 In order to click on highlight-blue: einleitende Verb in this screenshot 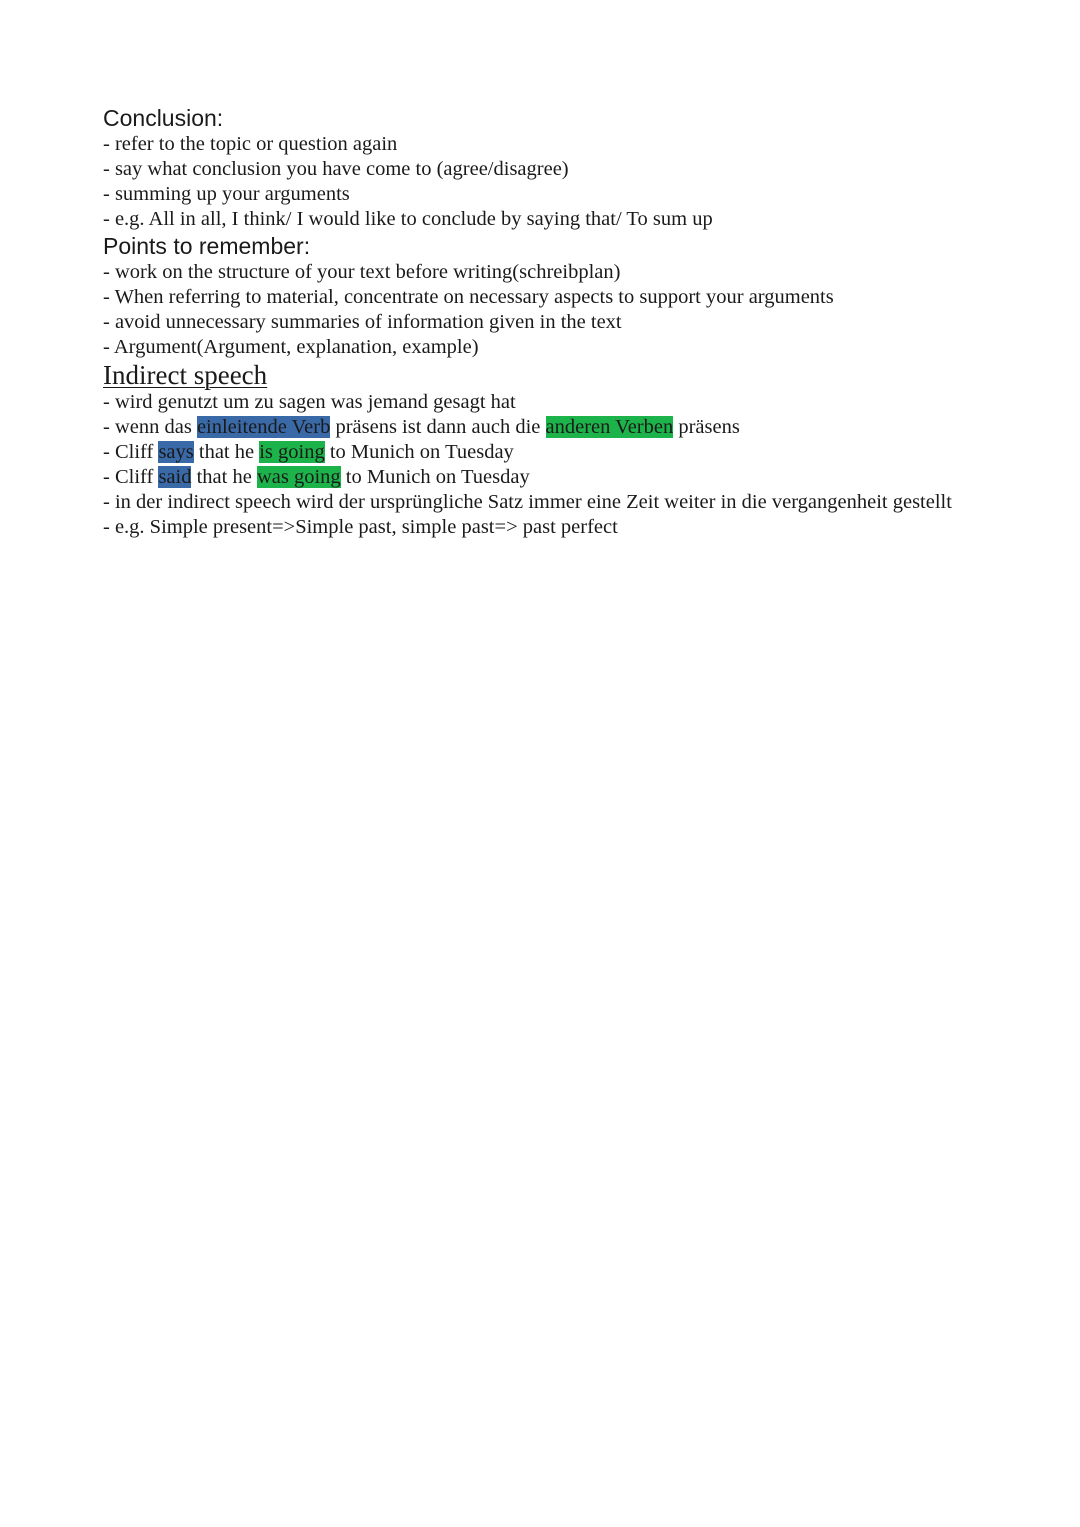, I will do `click(263, 427)`.